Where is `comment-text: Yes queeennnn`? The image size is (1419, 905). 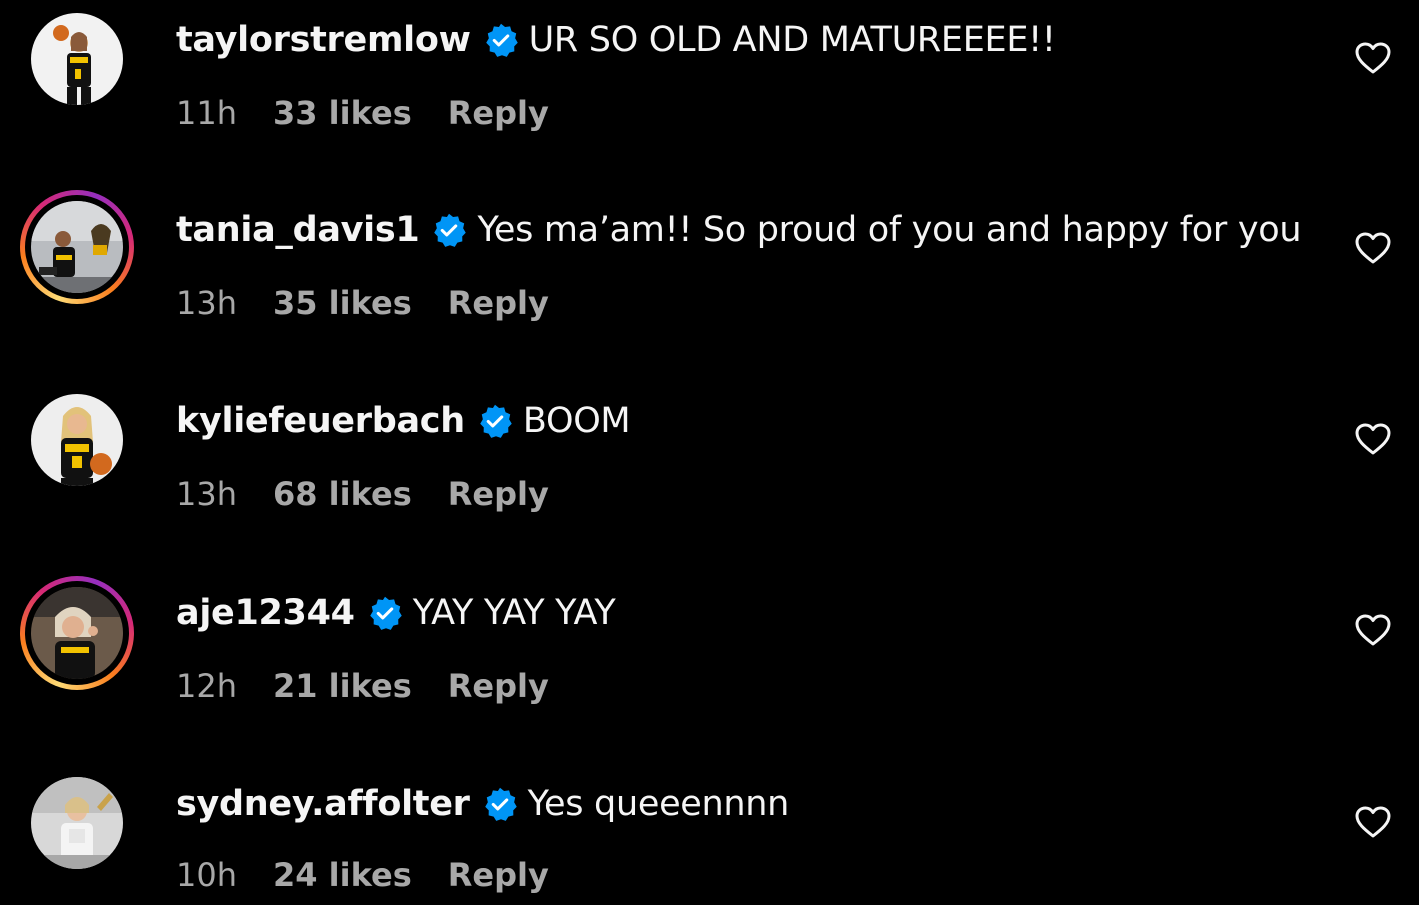
comment-text: Yes queeennnn is located at coordinates (658, 804).